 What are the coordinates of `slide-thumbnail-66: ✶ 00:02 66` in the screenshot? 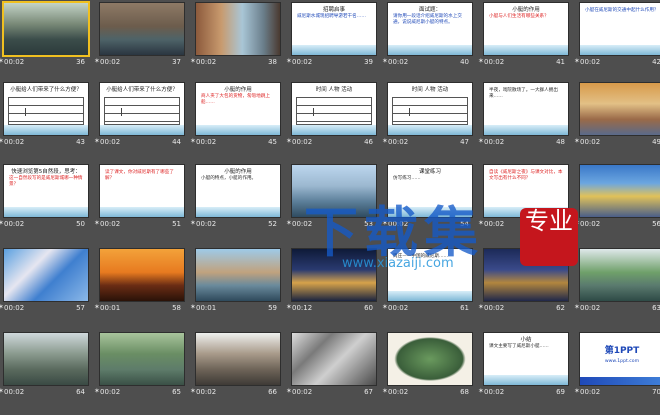 It's located at (235, 366).